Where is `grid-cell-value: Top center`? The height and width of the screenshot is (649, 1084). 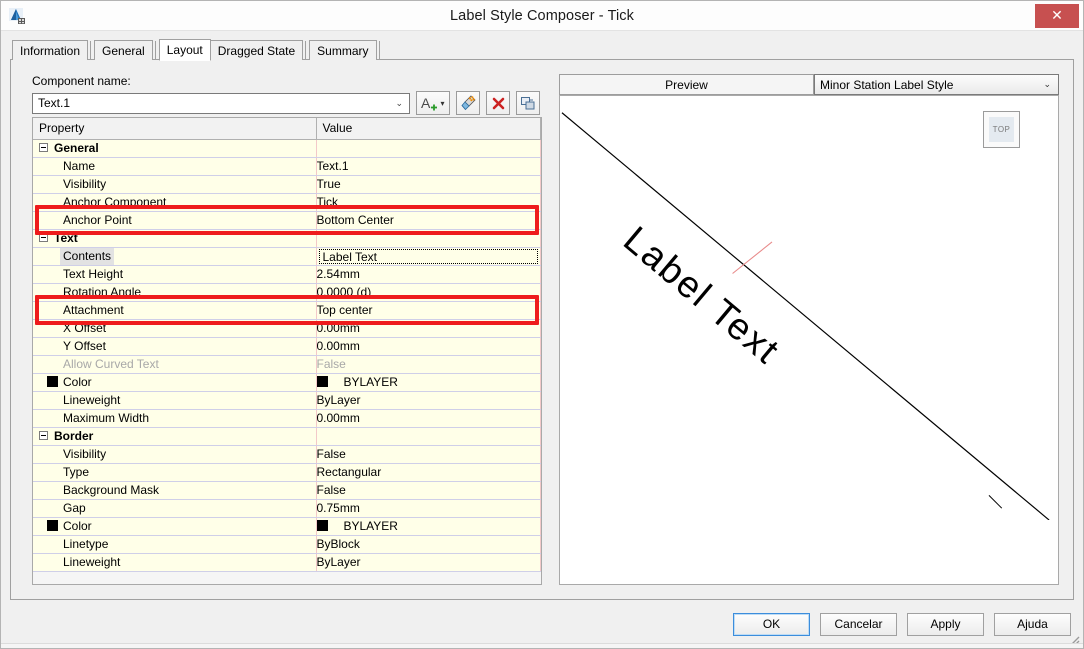
grid-cell-value: Top center is located at coordinates (428, 310).